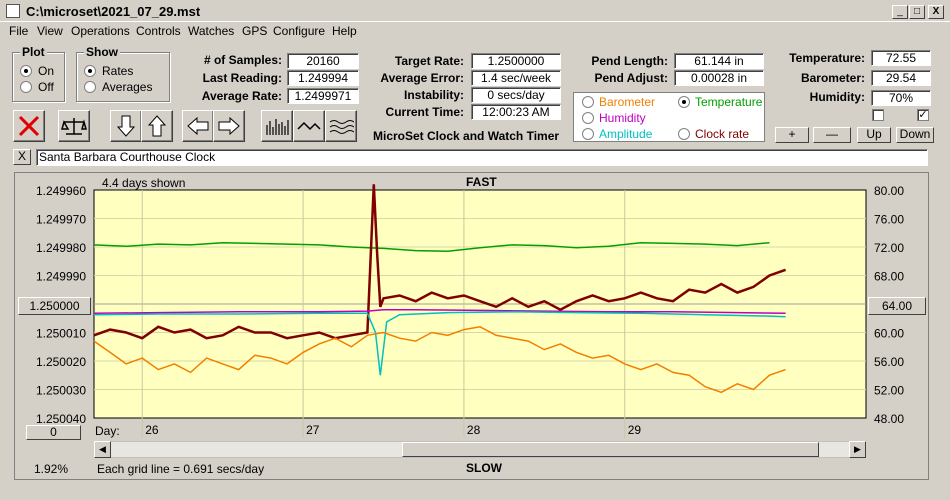 This screenshot has width=950, height=500. I want to click on day-tick-label: 29, so click(635, 430).